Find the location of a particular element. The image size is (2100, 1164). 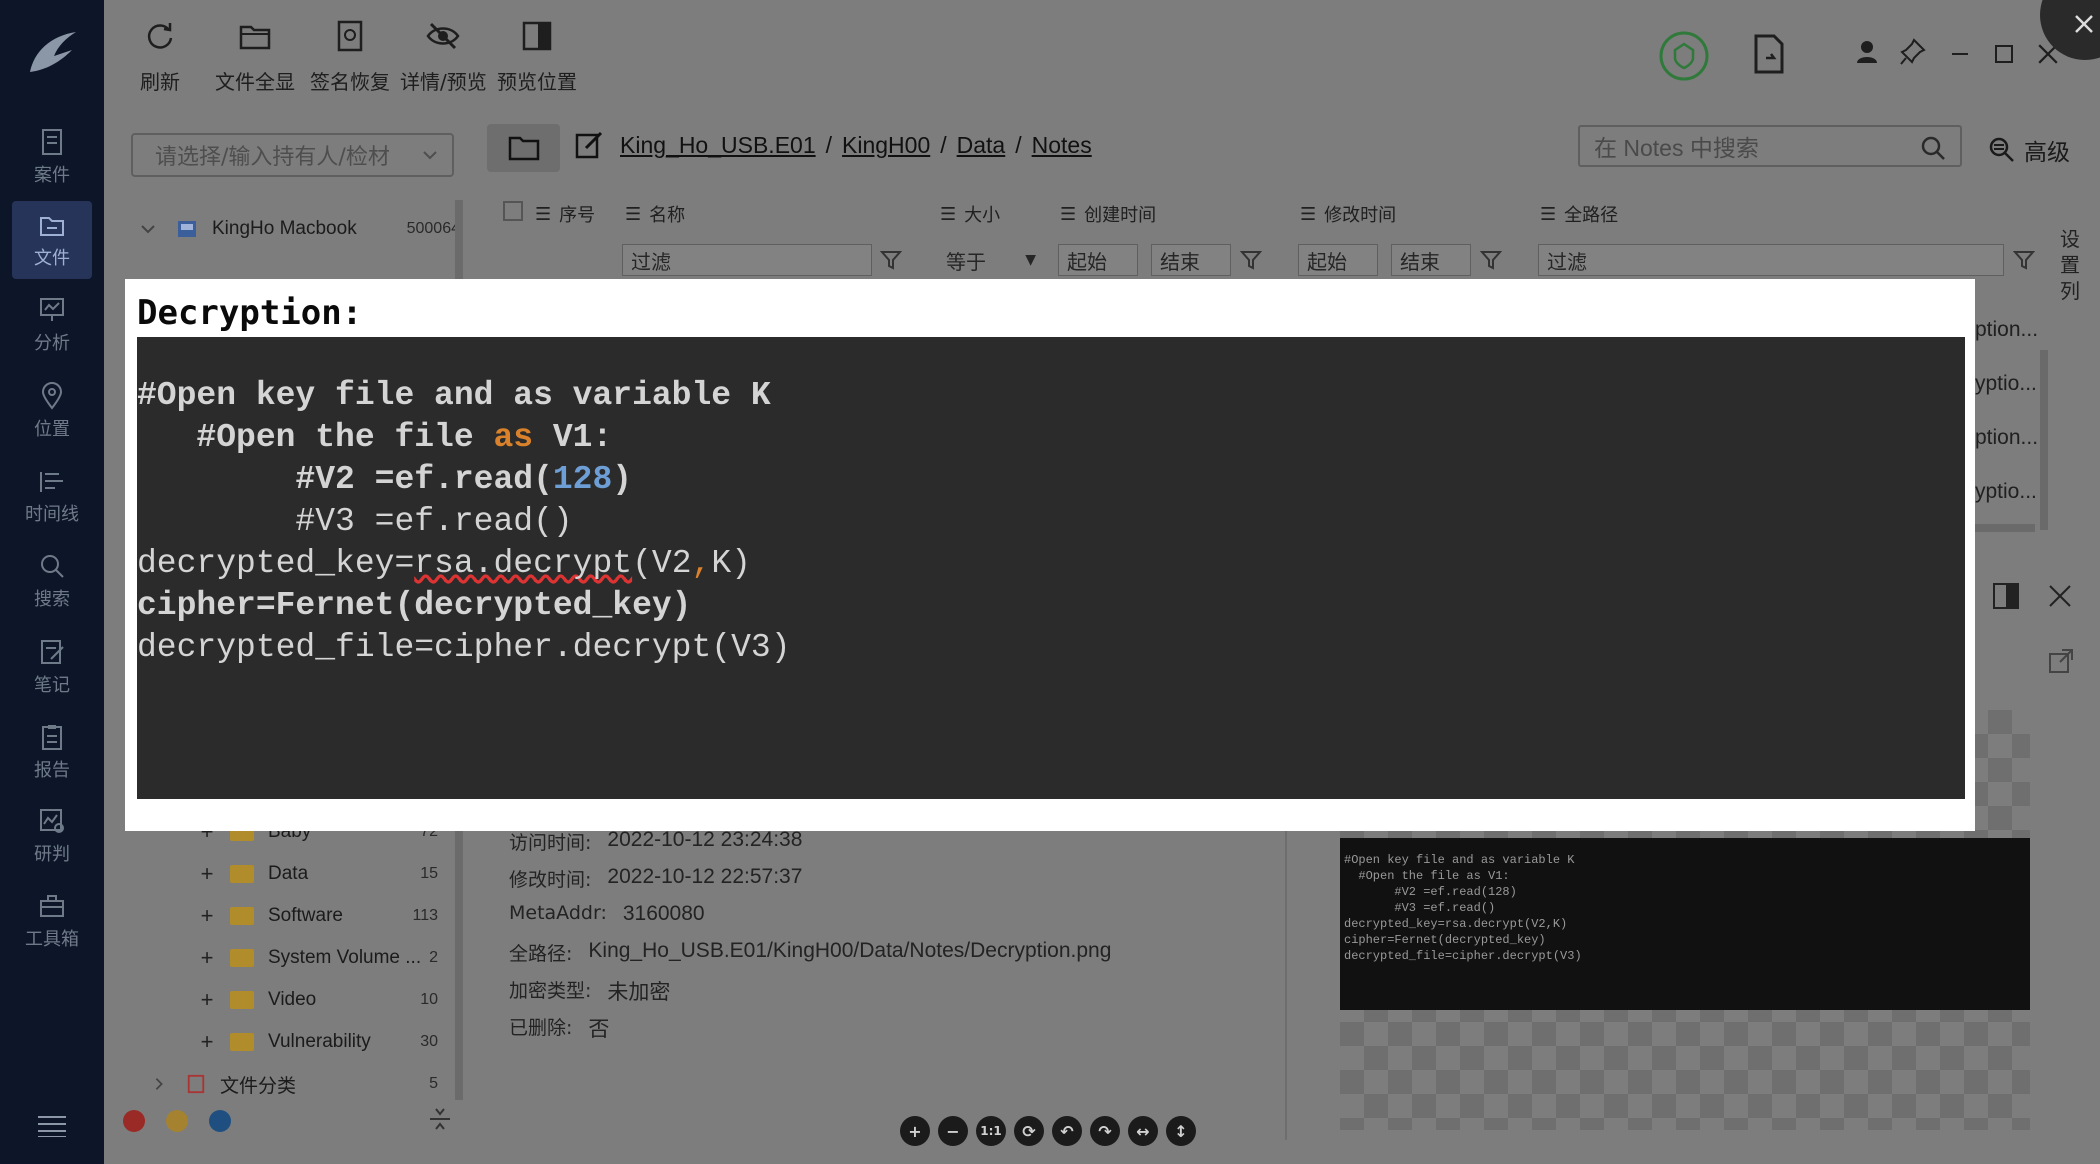

actual-size-button: 1:1 is located at coordinates (991, 1131).